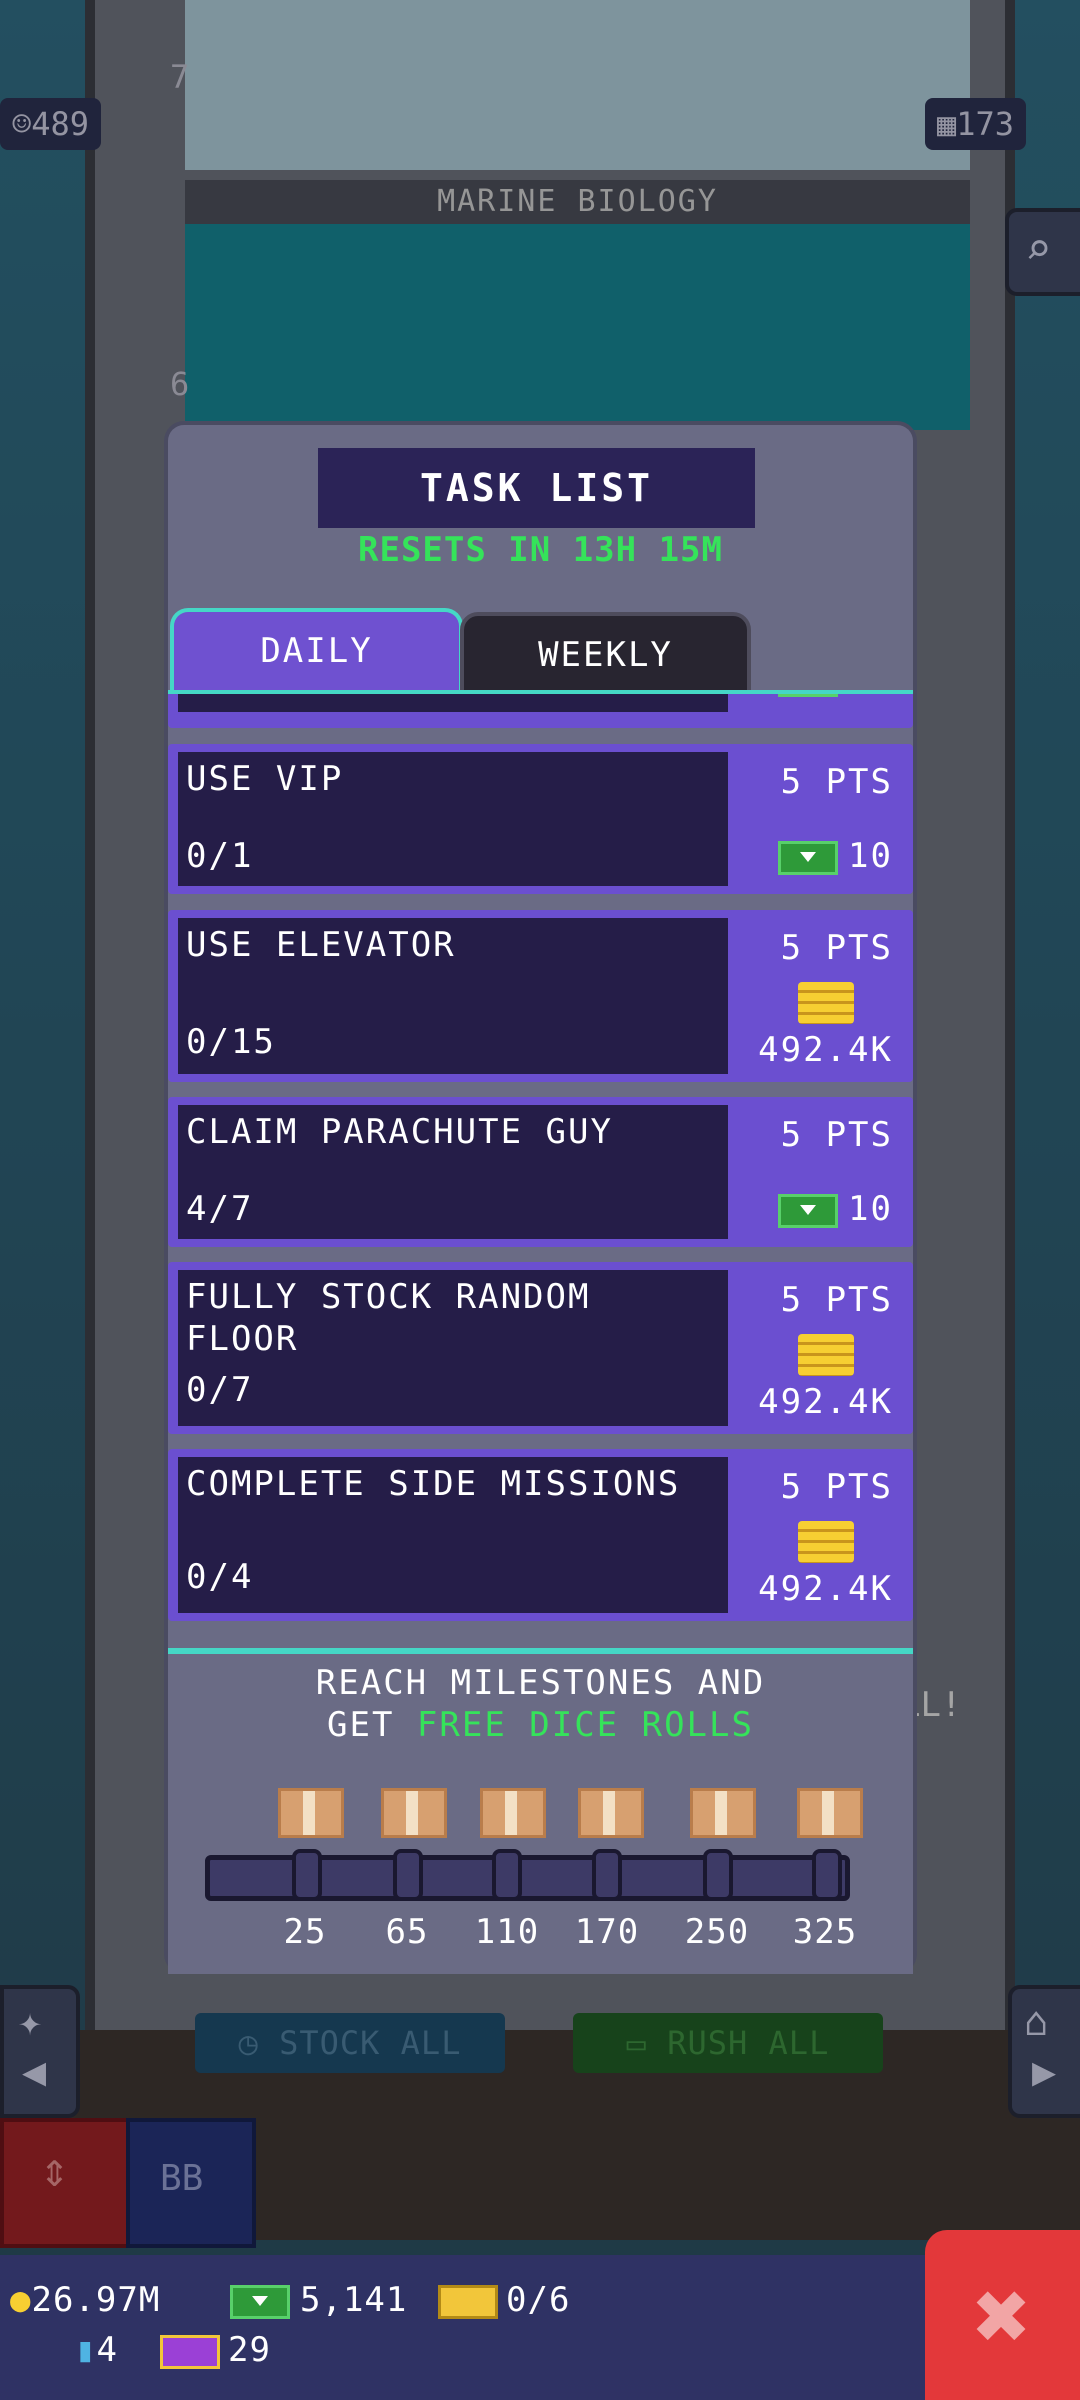 The width and height of the screenshot is (1080, 2400). Describe the element at coordinates (321, 945) in the screenshot. I see `task-name: USE ELEVATOR` at that location.